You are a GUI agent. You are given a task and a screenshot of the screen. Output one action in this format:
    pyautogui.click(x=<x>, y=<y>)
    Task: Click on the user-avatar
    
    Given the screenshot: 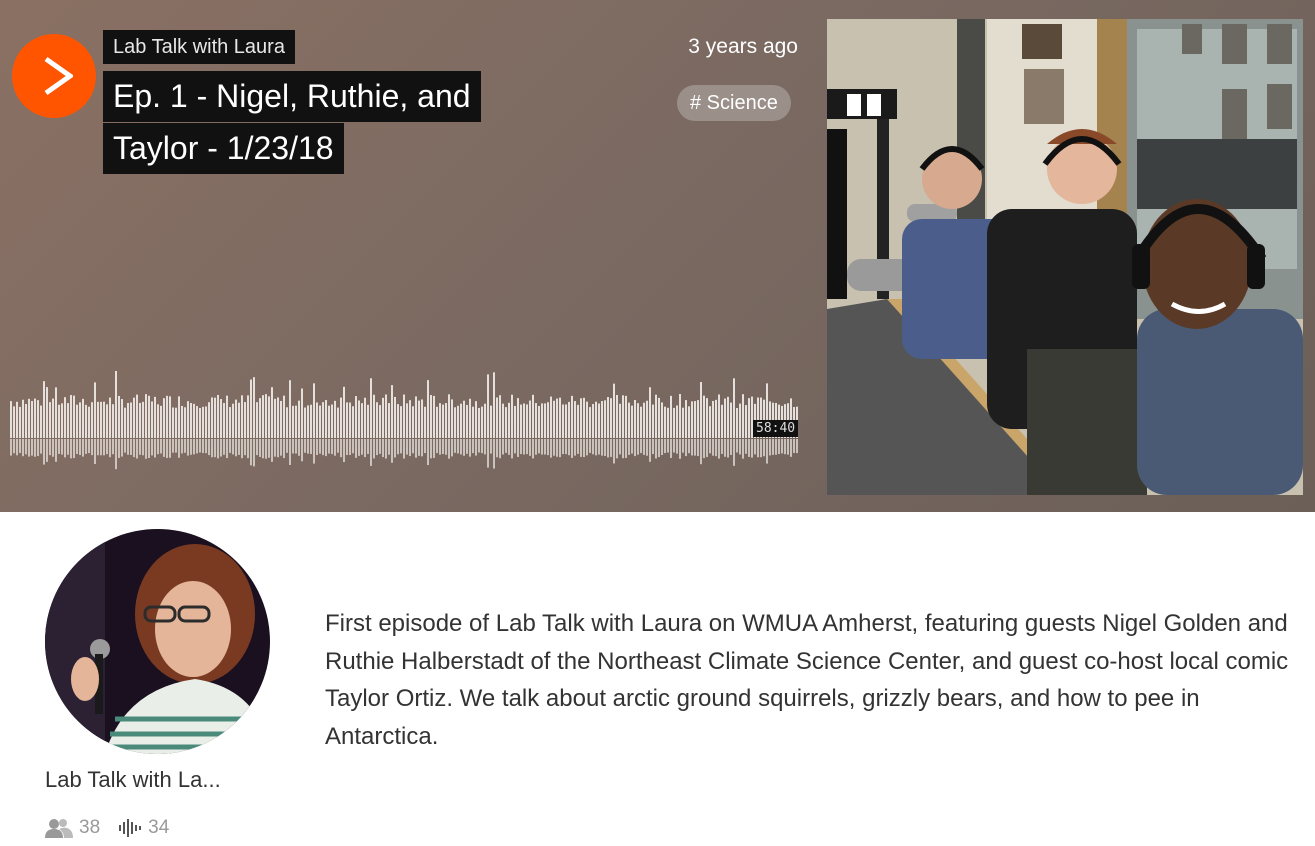 What is the action you would take?
    pyautogui.click(x=157, y=641)
    